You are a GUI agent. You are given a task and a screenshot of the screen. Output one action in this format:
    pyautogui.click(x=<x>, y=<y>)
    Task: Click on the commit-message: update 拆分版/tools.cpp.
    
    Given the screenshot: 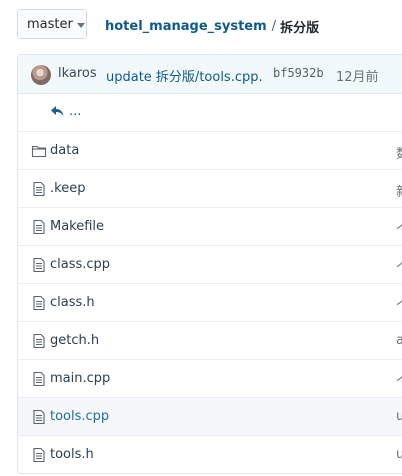 What is the action you would take?
    pyautogui.click(x=184, y=75)
    